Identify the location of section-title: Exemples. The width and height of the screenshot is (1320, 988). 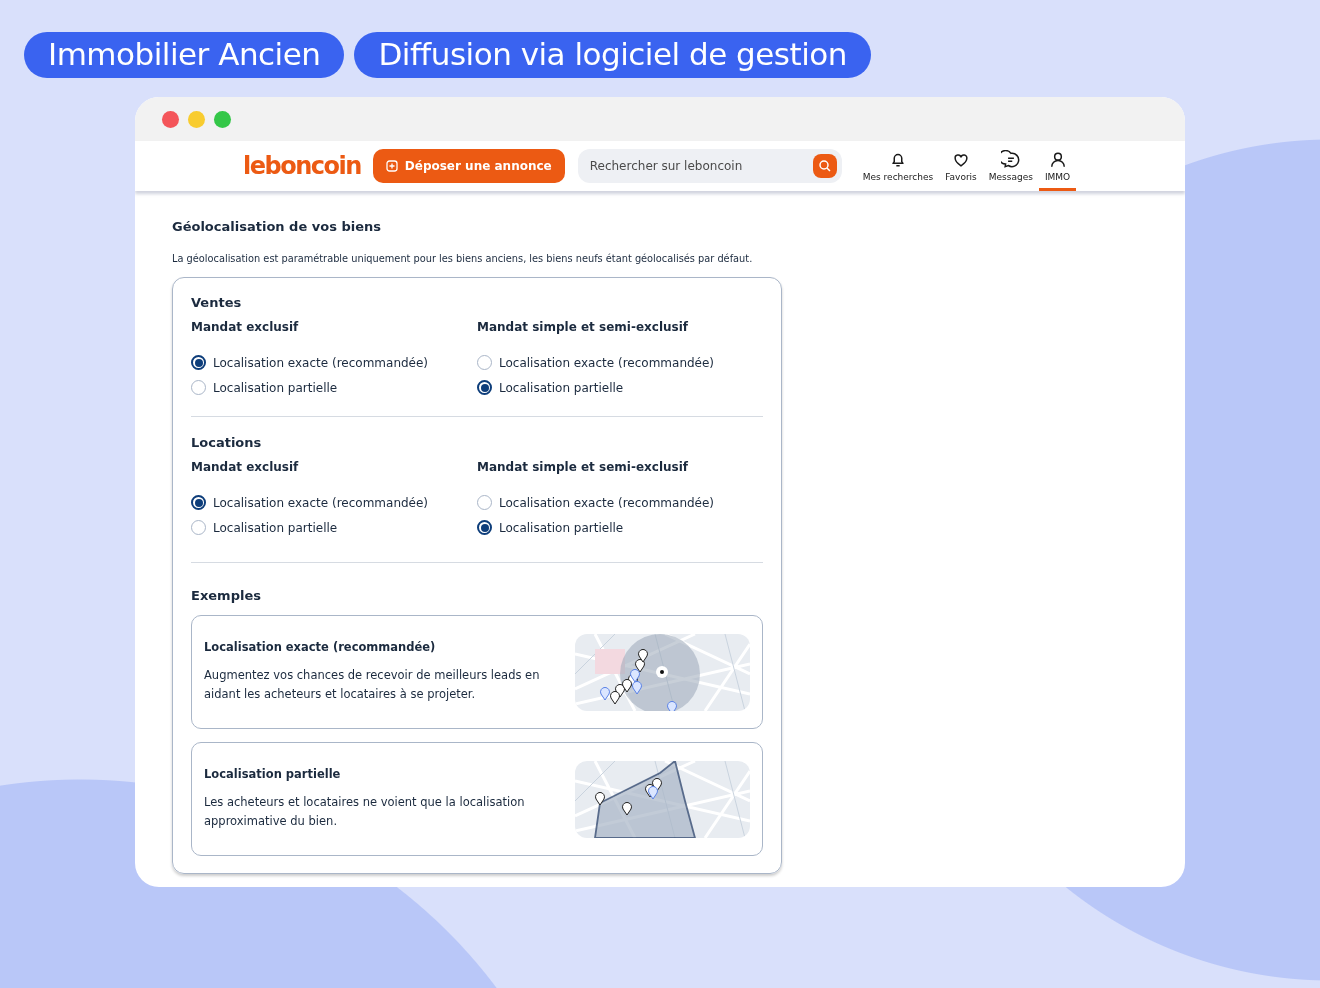
(226, 595).